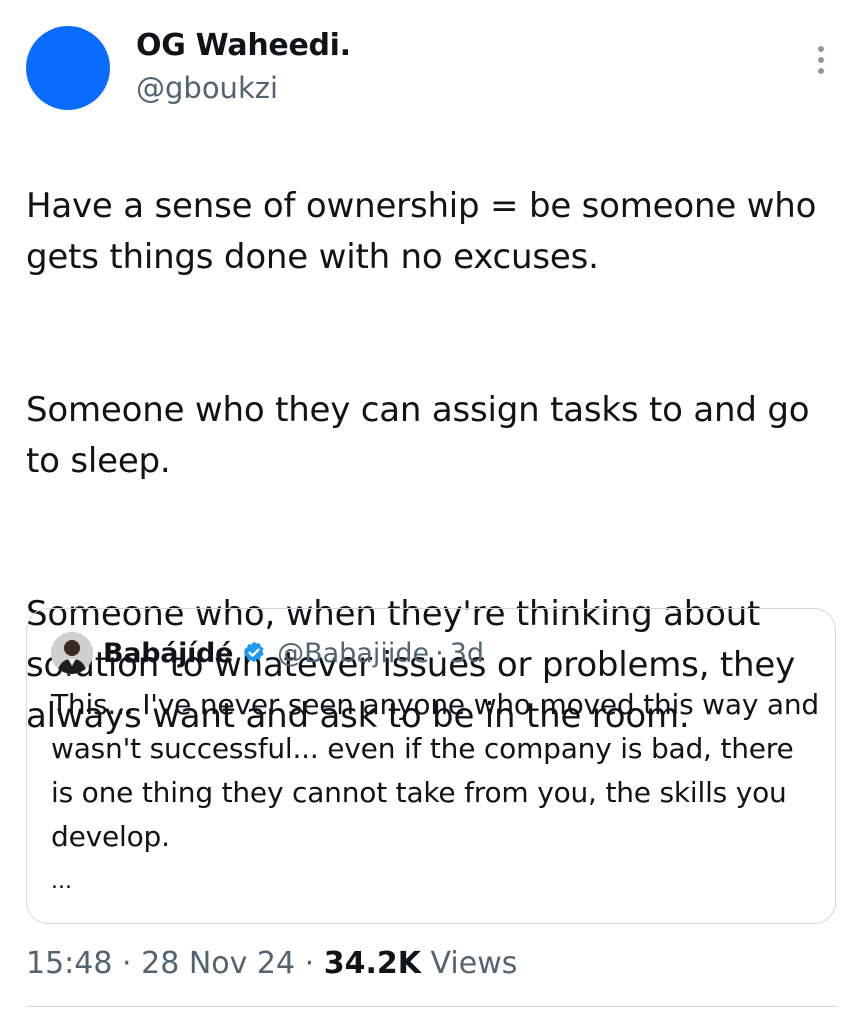  What do you see at coordinates (254, 653) in the screenshot?
I see `verified-badge-icon` at bounding box center [254, 653].